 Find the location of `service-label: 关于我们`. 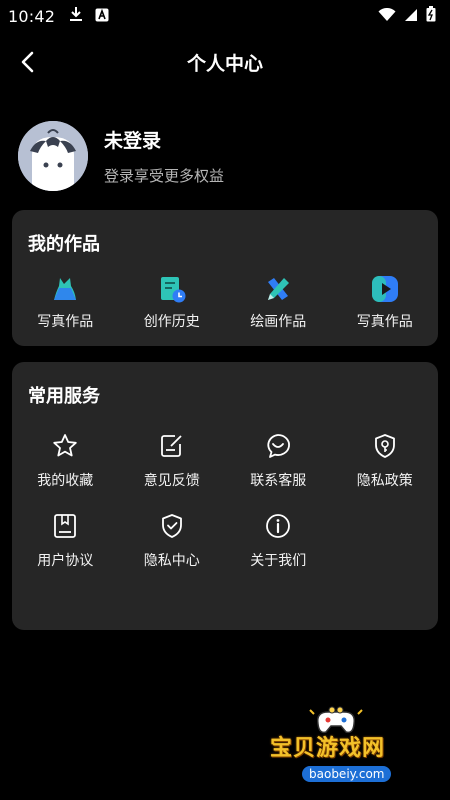

service-label: 关于我们 is located at coordinates (278, 561).